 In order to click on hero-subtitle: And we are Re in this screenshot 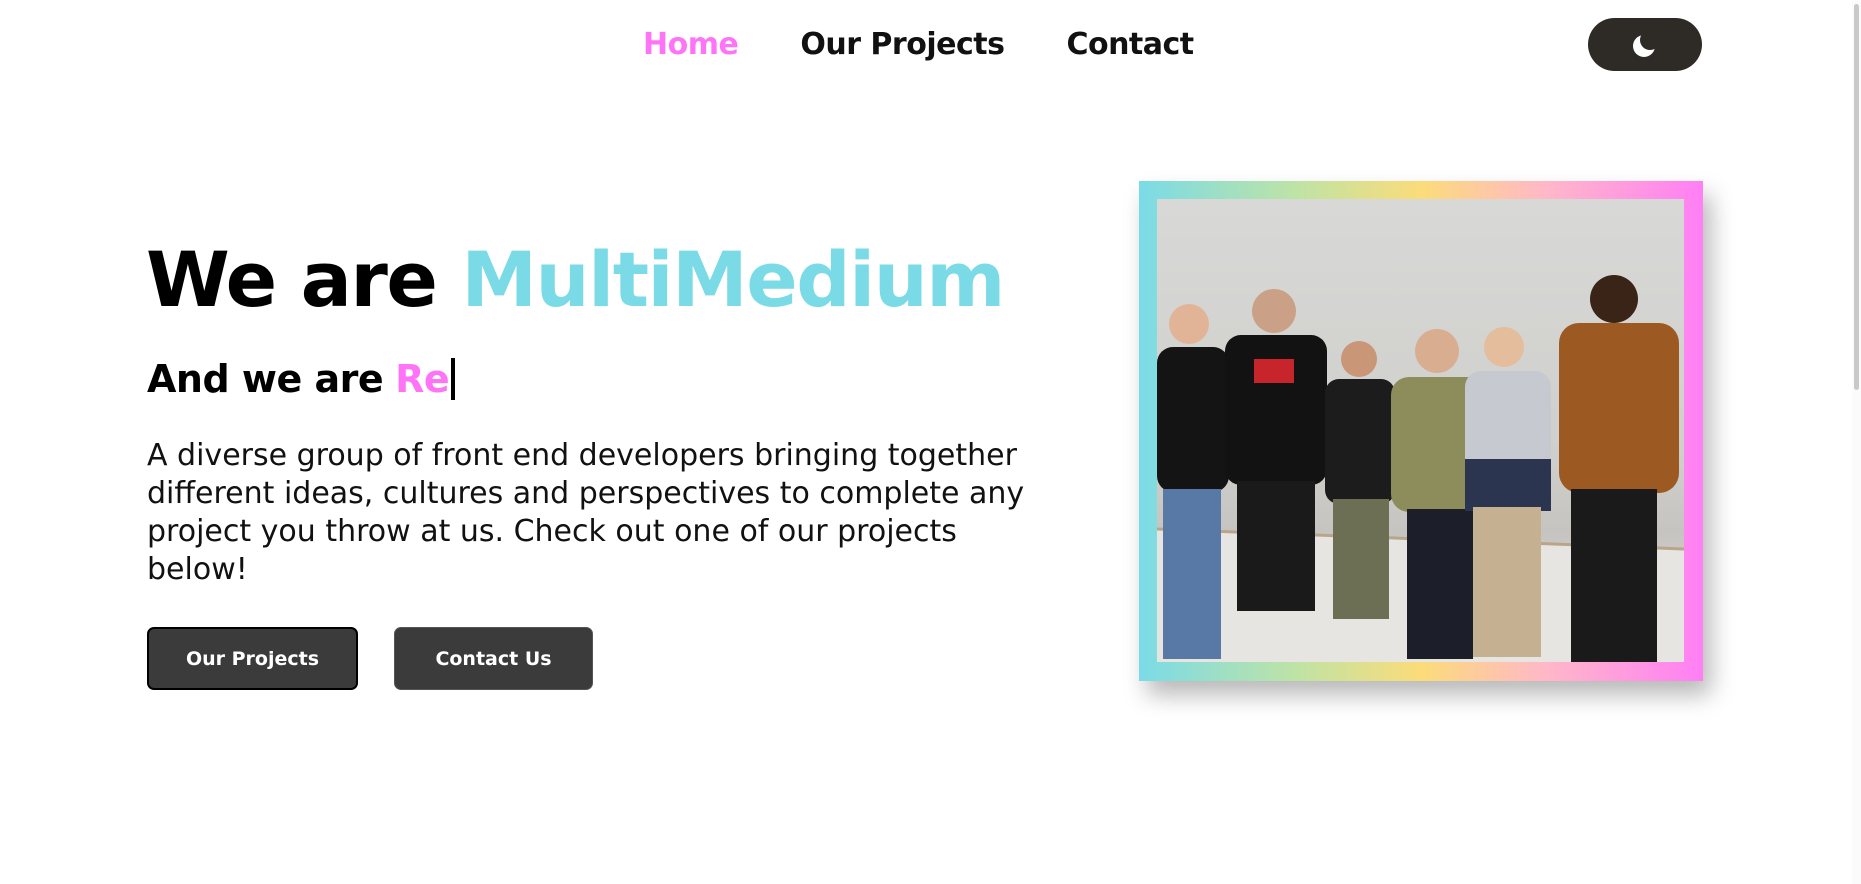, I will do `click(301, 379)`.